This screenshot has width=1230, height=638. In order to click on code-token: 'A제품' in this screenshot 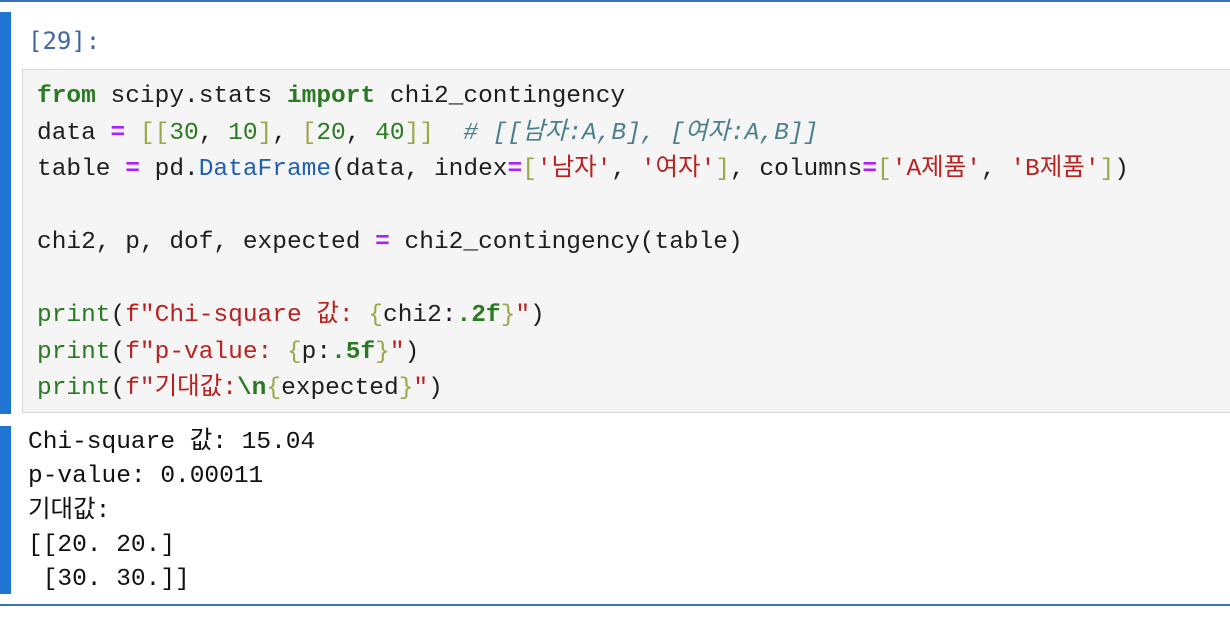, I will do `click(936, 169)`.